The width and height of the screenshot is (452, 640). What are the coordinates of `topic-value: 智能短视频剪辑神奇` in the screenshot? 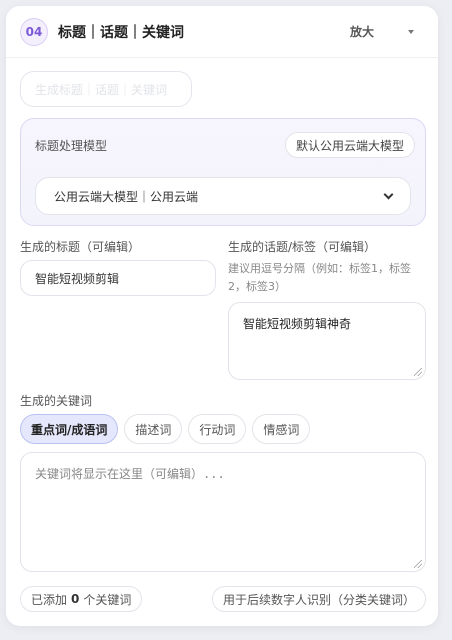 It's located at (297, 324).